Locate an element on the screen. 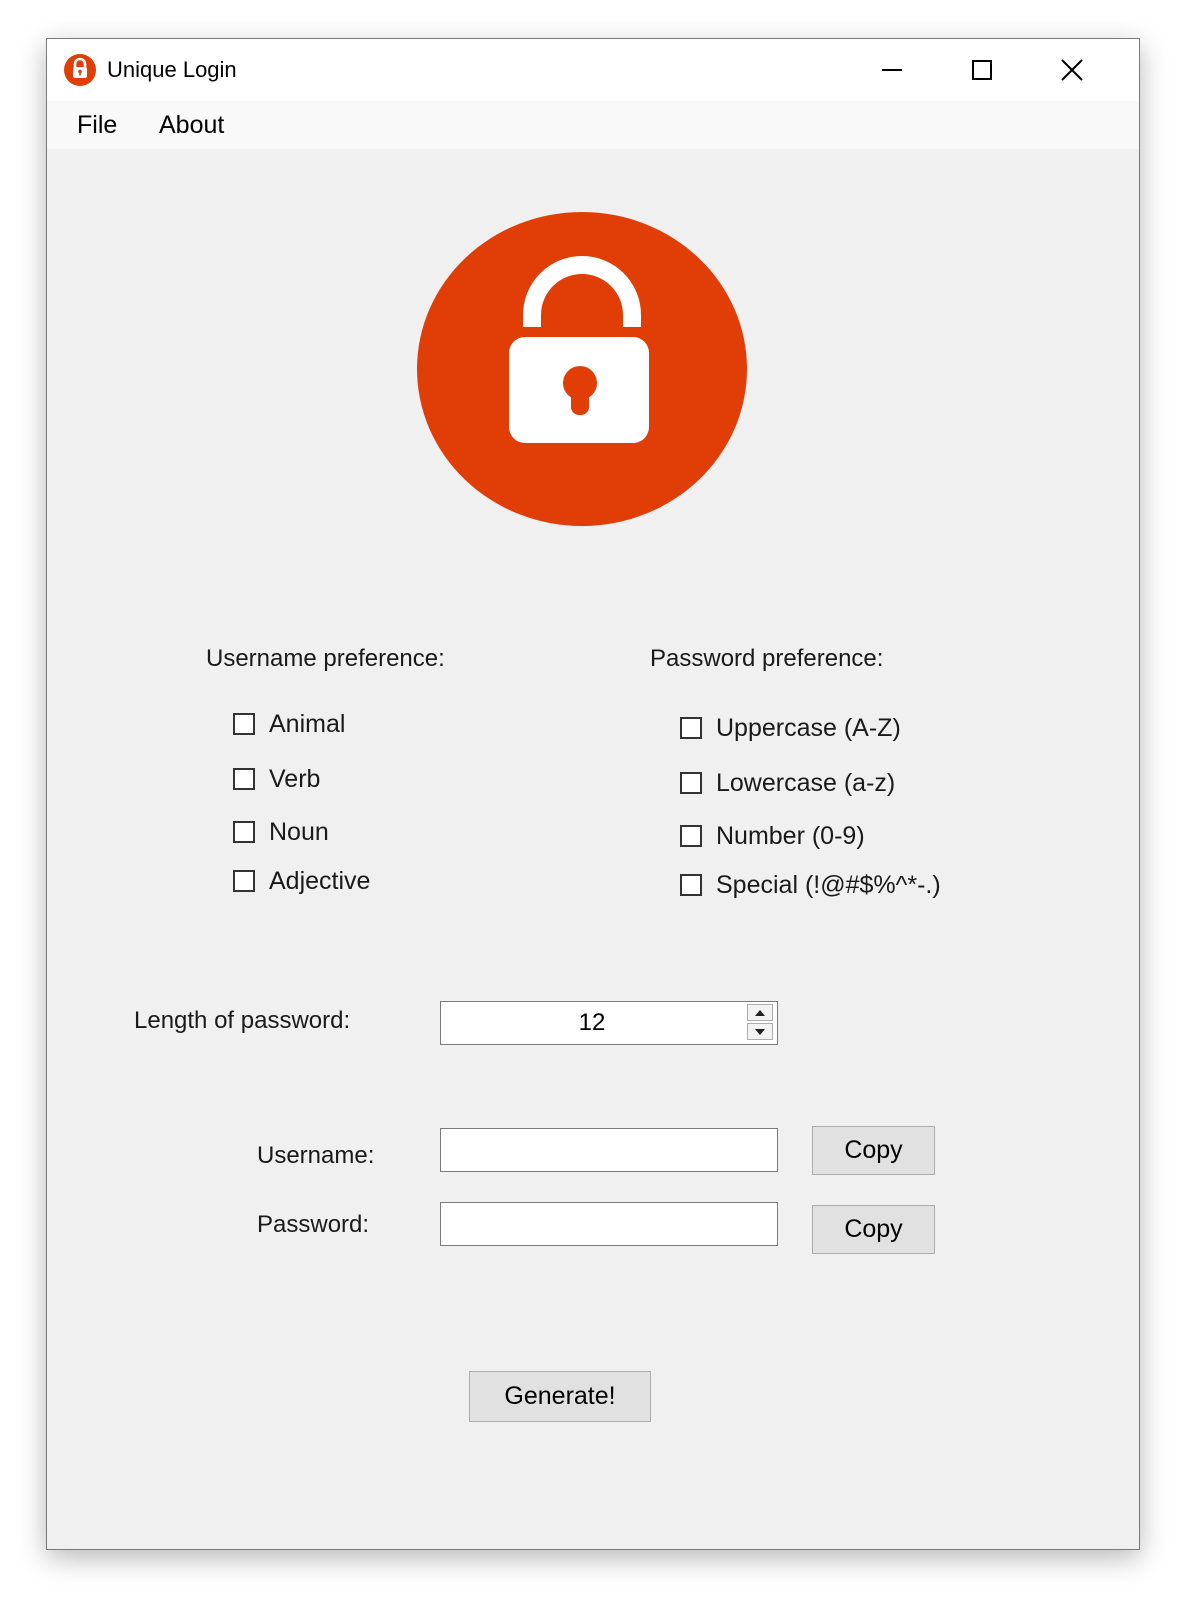 This screenshot has height=1602, width=1186. padlock-logo-icon is located at coordinates (582, 369).